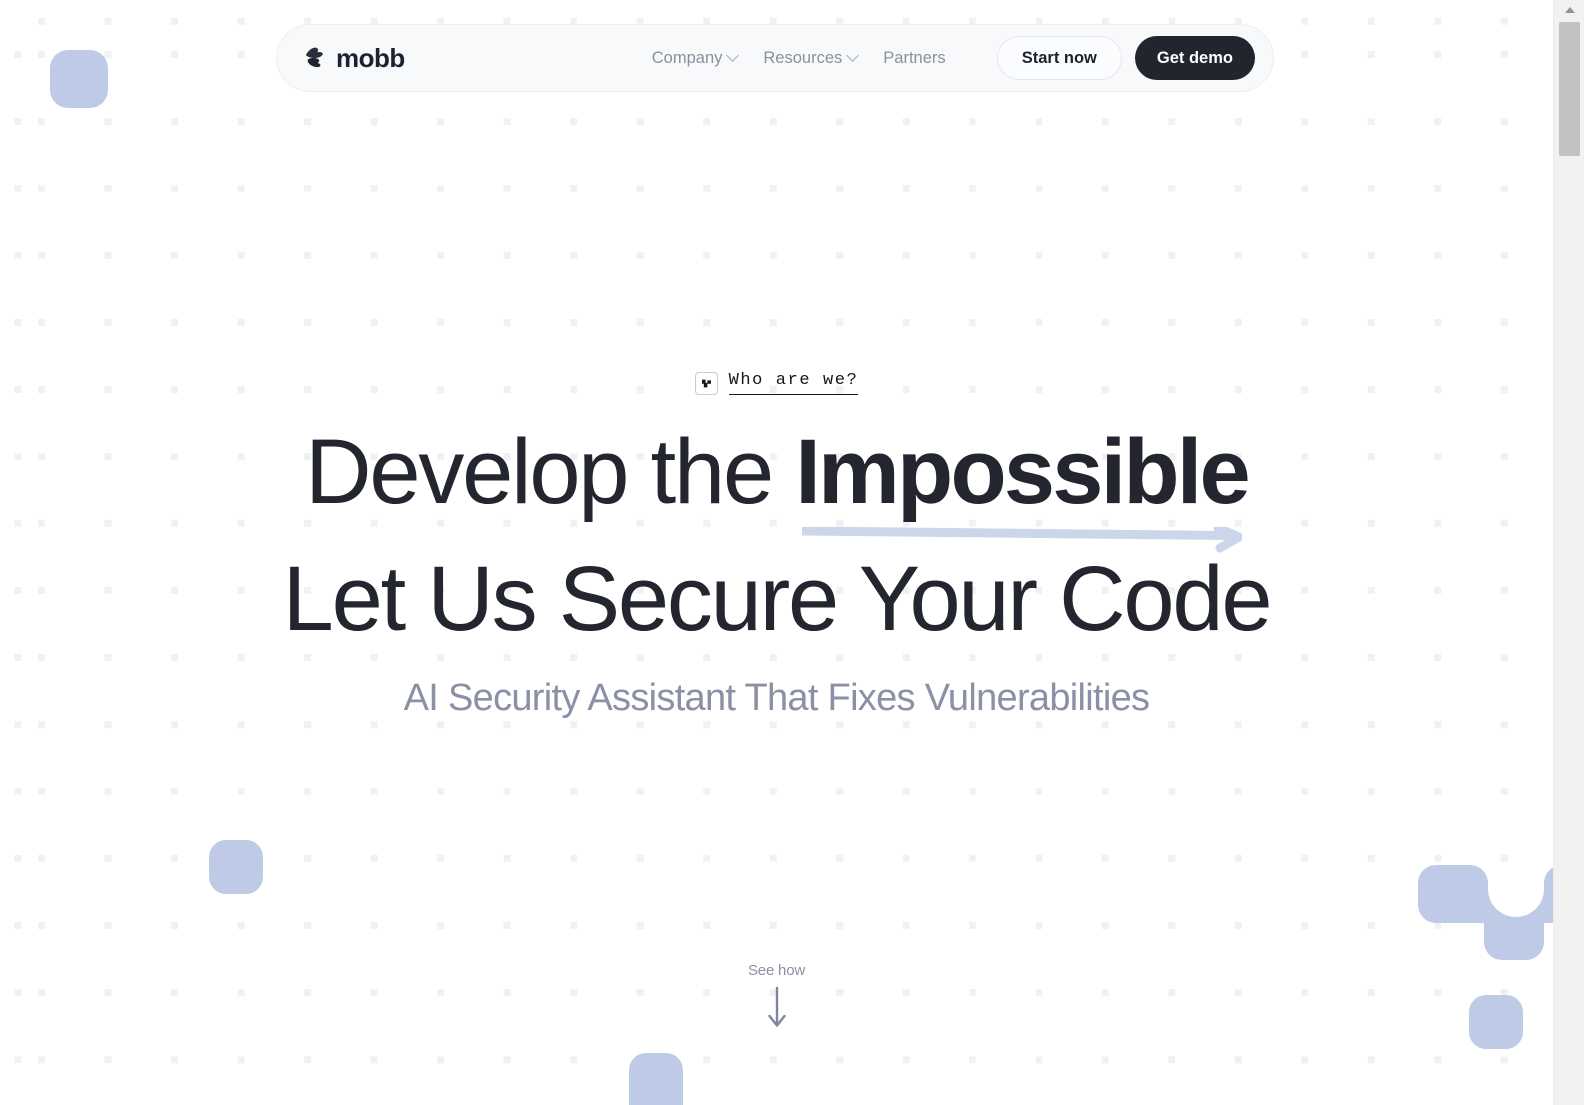 This screenshot has width=1584, height=1105. I want to click on brand-name: mobb, so click(370, 58).